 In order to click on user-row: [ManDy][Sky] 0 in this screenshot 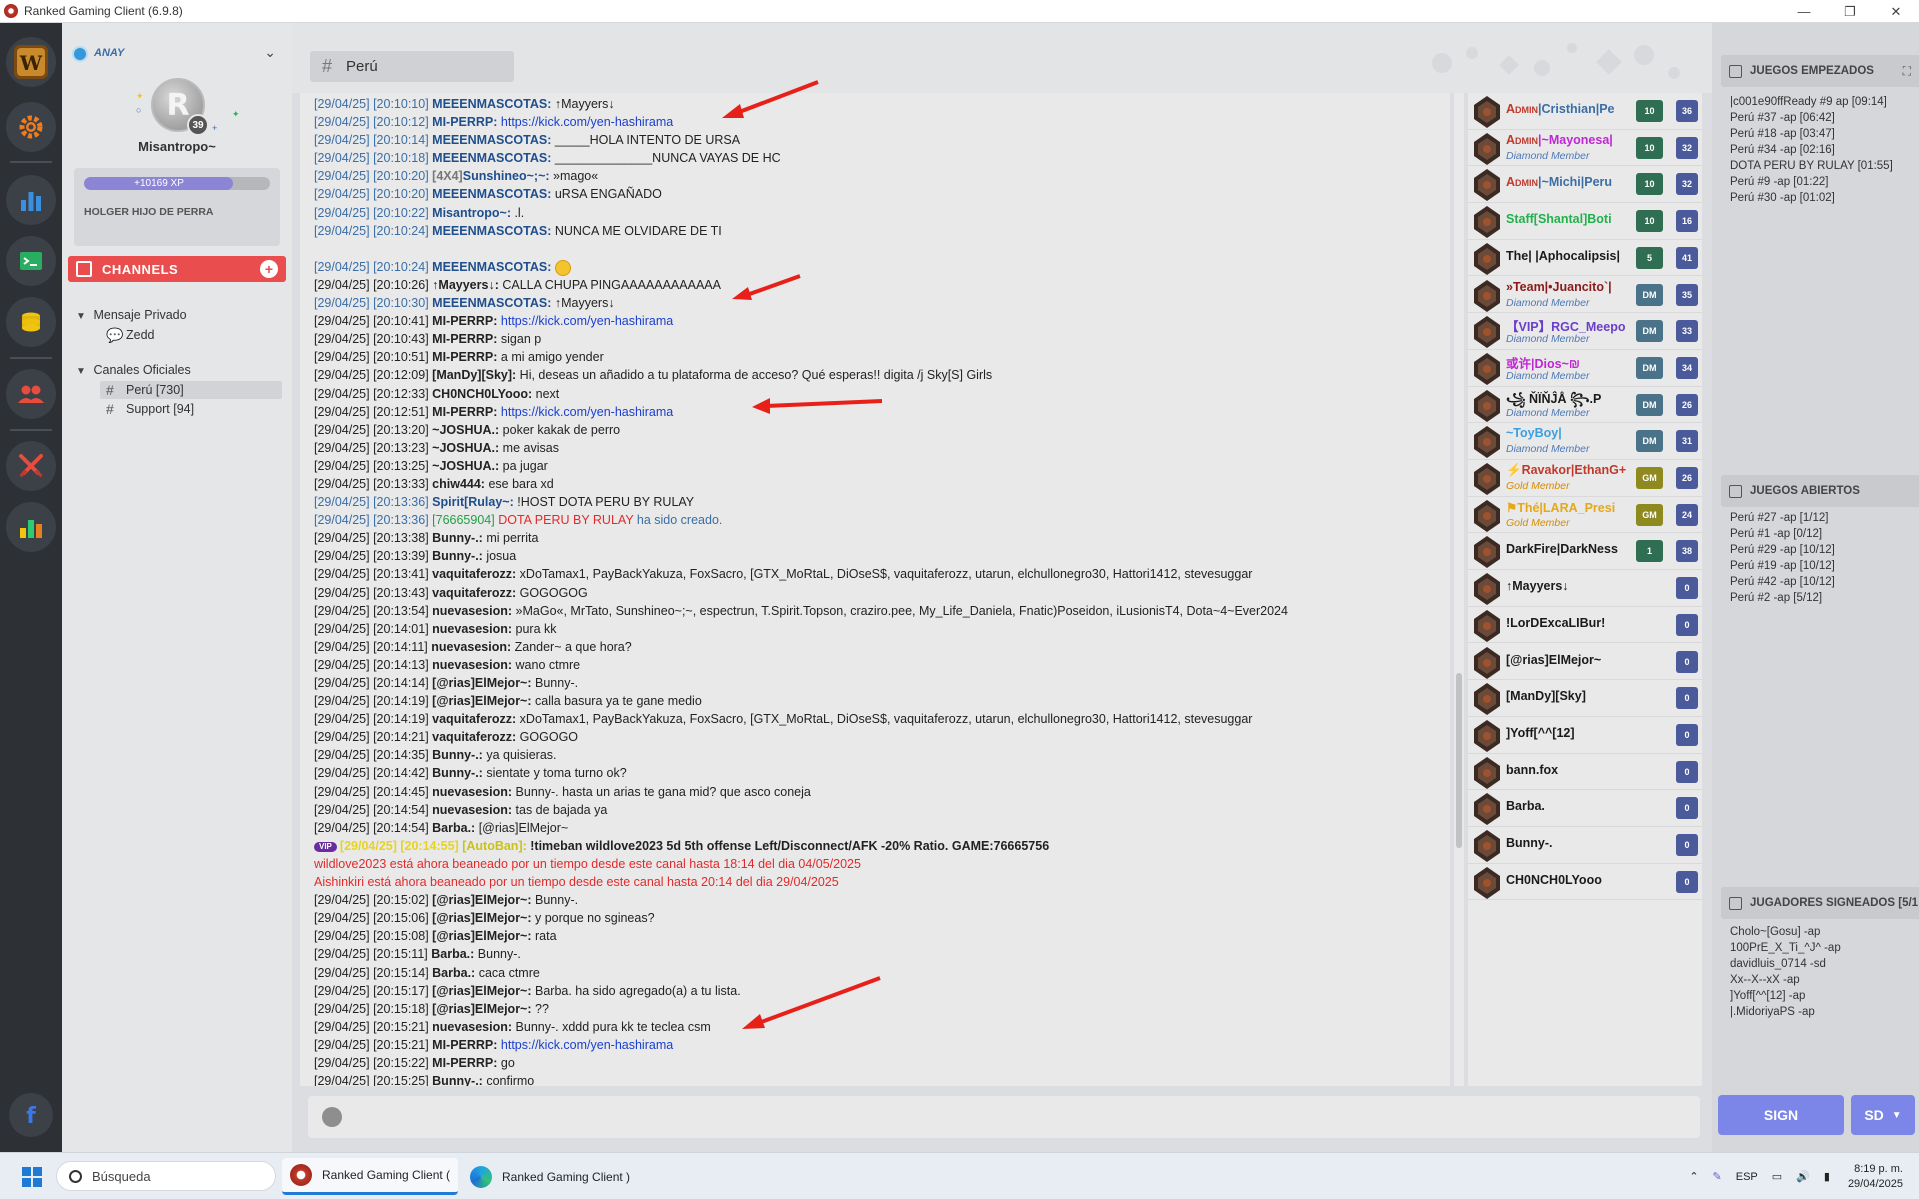, I will do `click(1585, 698)`.